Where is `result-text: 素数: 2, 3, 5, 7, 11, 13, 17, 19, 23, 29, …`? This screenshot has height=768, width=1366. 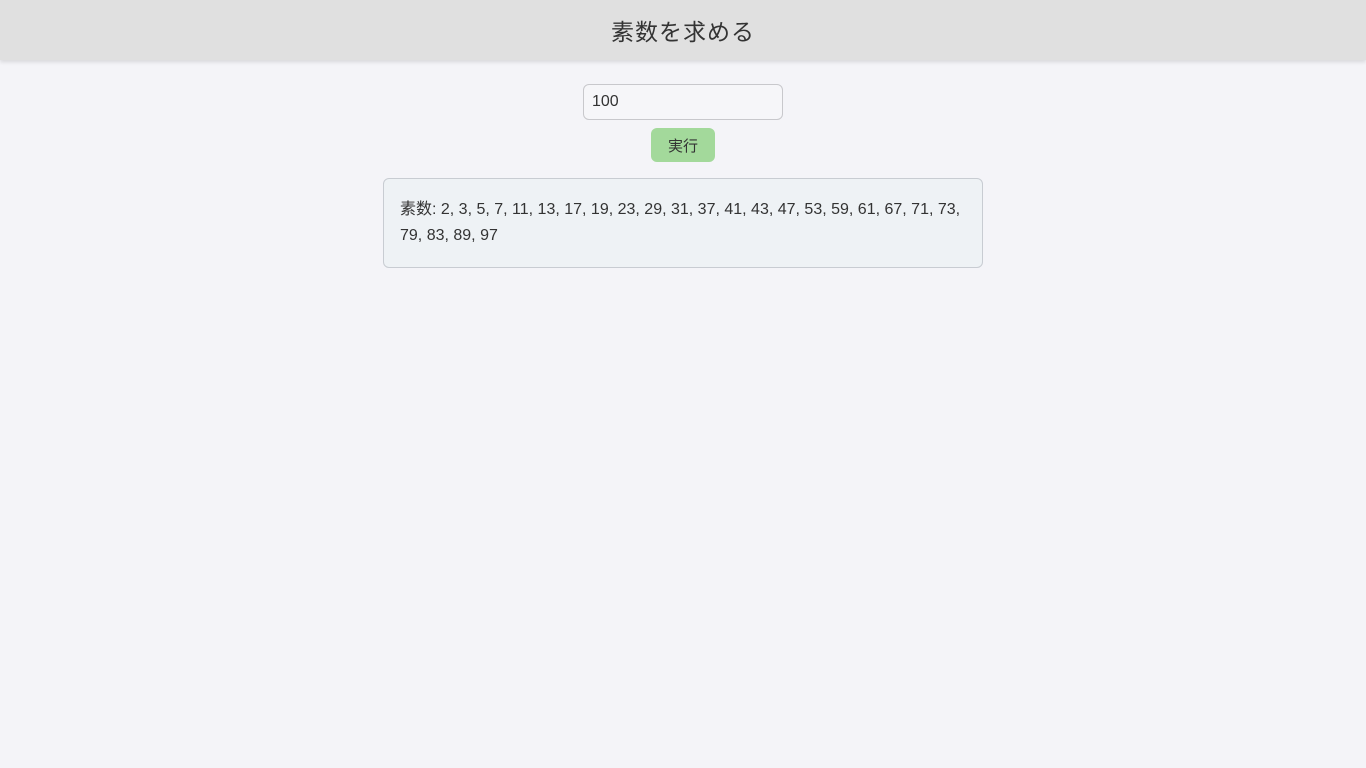
result-text: 素数: 2, 3, 5, 7, 11, 13, 17, 19, 23, 29, … is located at coordinates (680, 222).